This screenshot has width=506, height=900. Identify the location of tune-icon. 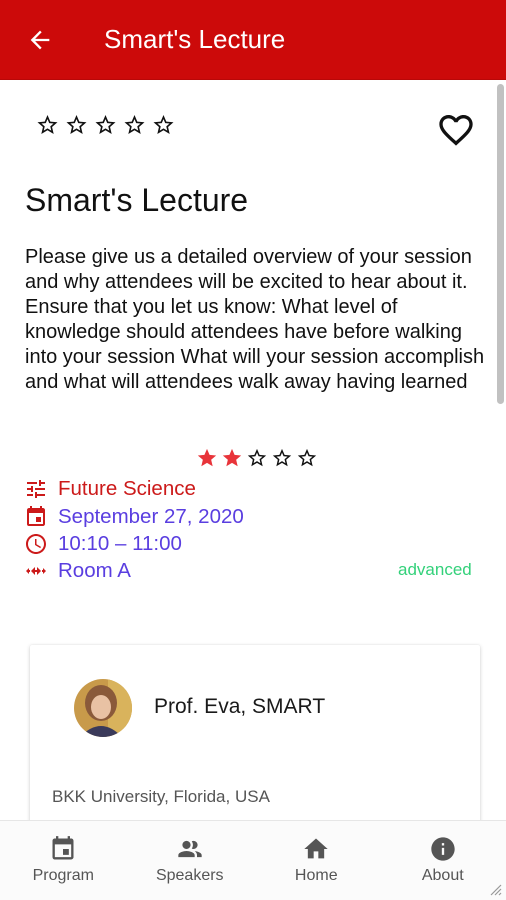
(36, 489).